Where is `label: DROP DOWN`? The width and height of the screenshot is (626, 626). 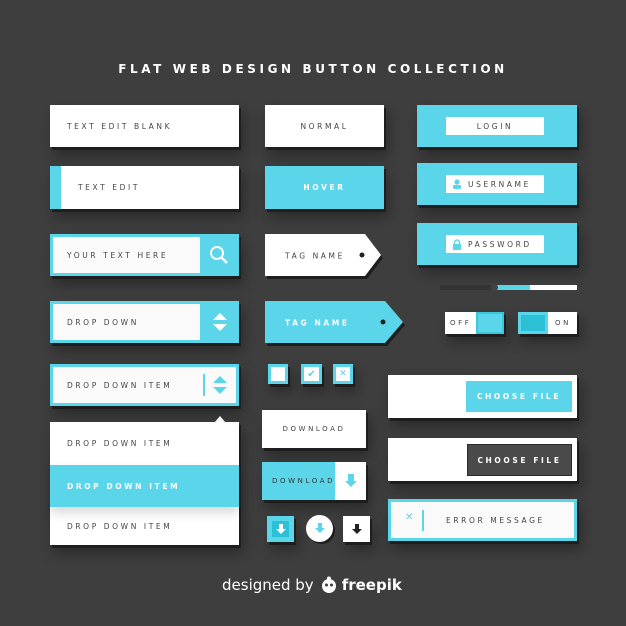
label: DROP DOWN is located at coordinates (103, 322).